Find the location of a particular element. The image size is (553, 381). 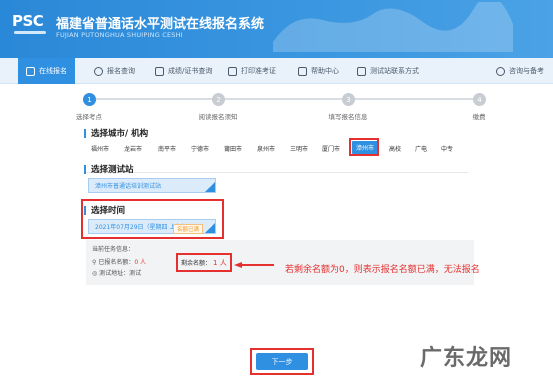

edit-icon is located at coordinates (30, 71).